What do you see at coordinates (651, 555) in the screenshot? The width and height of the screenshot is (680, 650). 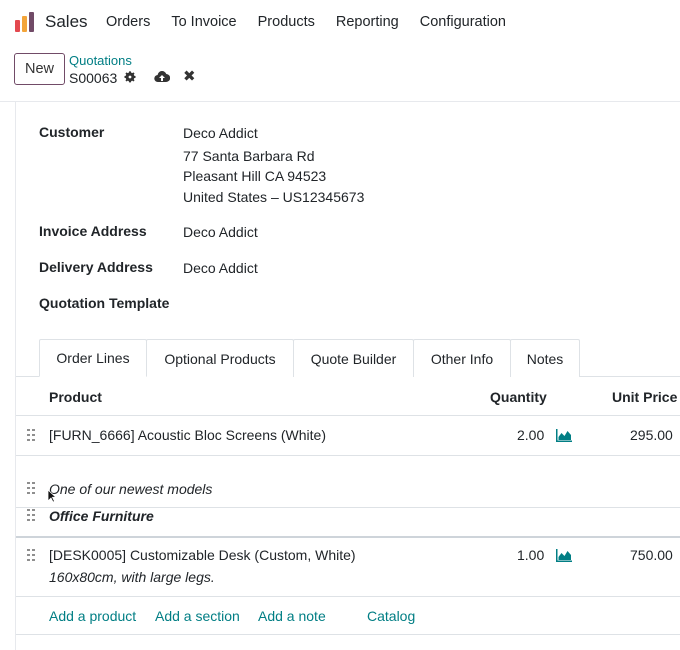 I see `line-unit-price: 750.00` at bounding box center [651, 555].